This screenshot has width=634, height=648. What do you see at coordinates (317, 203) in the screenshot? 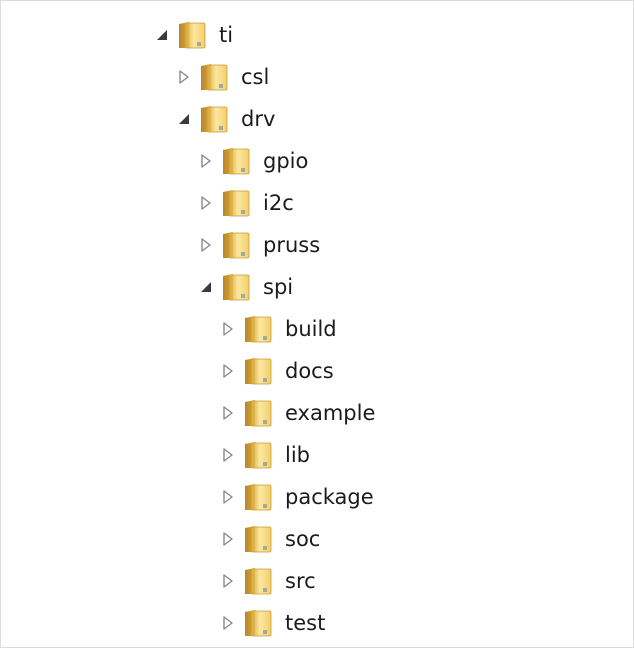
I see `tree-item-i2c: i2c` at bounding box center [317, 203].